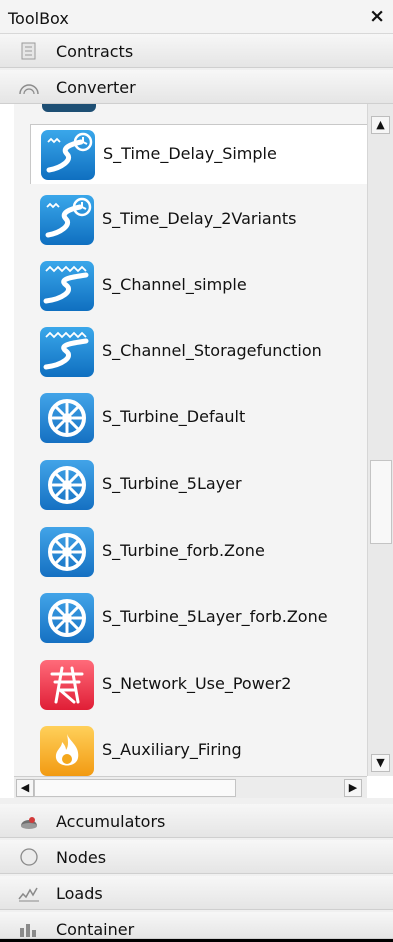 The height and width of the screenshot is (942, 393). Describe the element at coordinates (212, 350) in the screenshot. I see `list-item-label: S_Channel_Storagefunction` at that location.